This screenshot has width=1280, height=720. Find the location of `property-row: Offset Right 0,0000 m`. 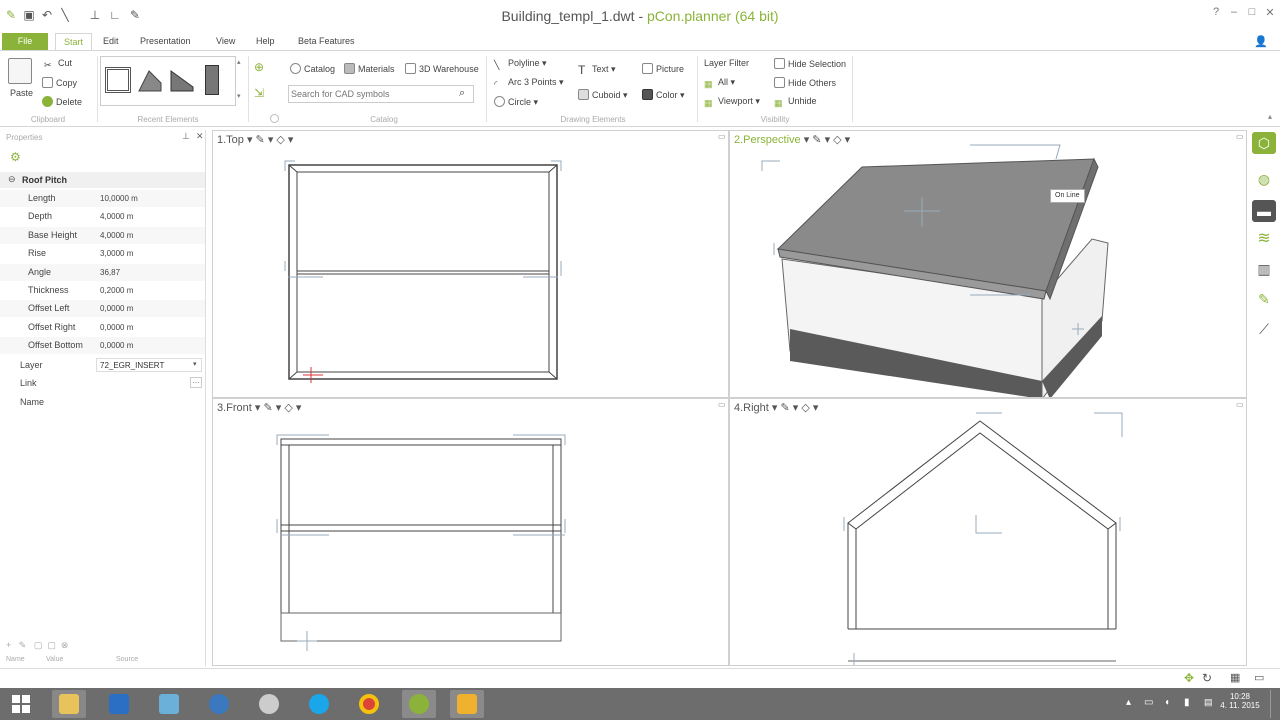

property-row: Offset Right 0,0000 m is located at coordinates (102, 327).